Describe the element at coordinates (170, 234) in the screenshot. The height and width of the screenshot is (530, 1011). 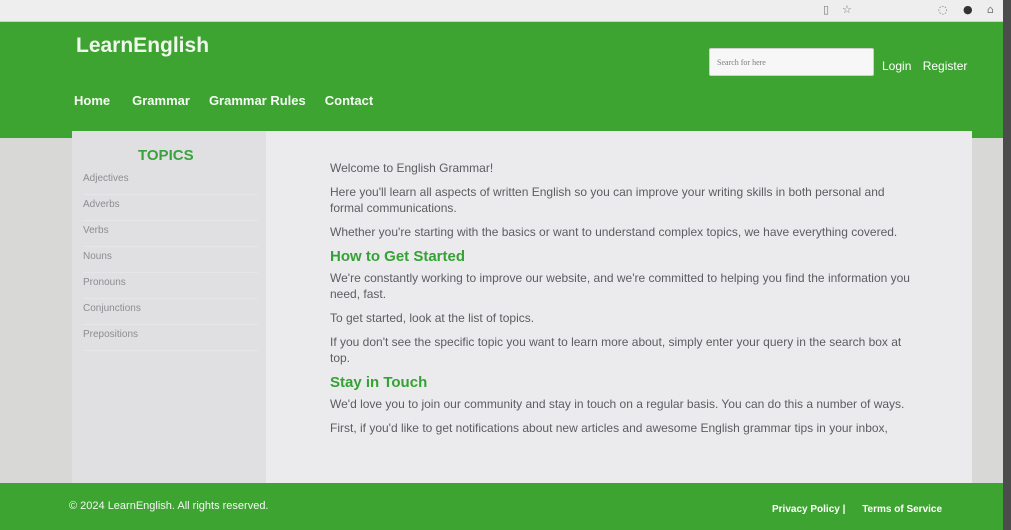
I see `sidebar-item-verbs: Verbs` at that location.